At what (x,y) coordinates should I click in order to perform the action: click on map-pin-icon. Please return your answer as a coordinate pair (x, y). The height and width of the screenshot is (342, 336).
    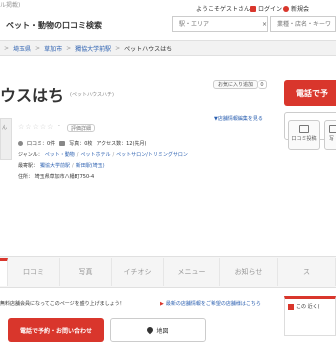
    Looking at the image, I should click on (150, 330).